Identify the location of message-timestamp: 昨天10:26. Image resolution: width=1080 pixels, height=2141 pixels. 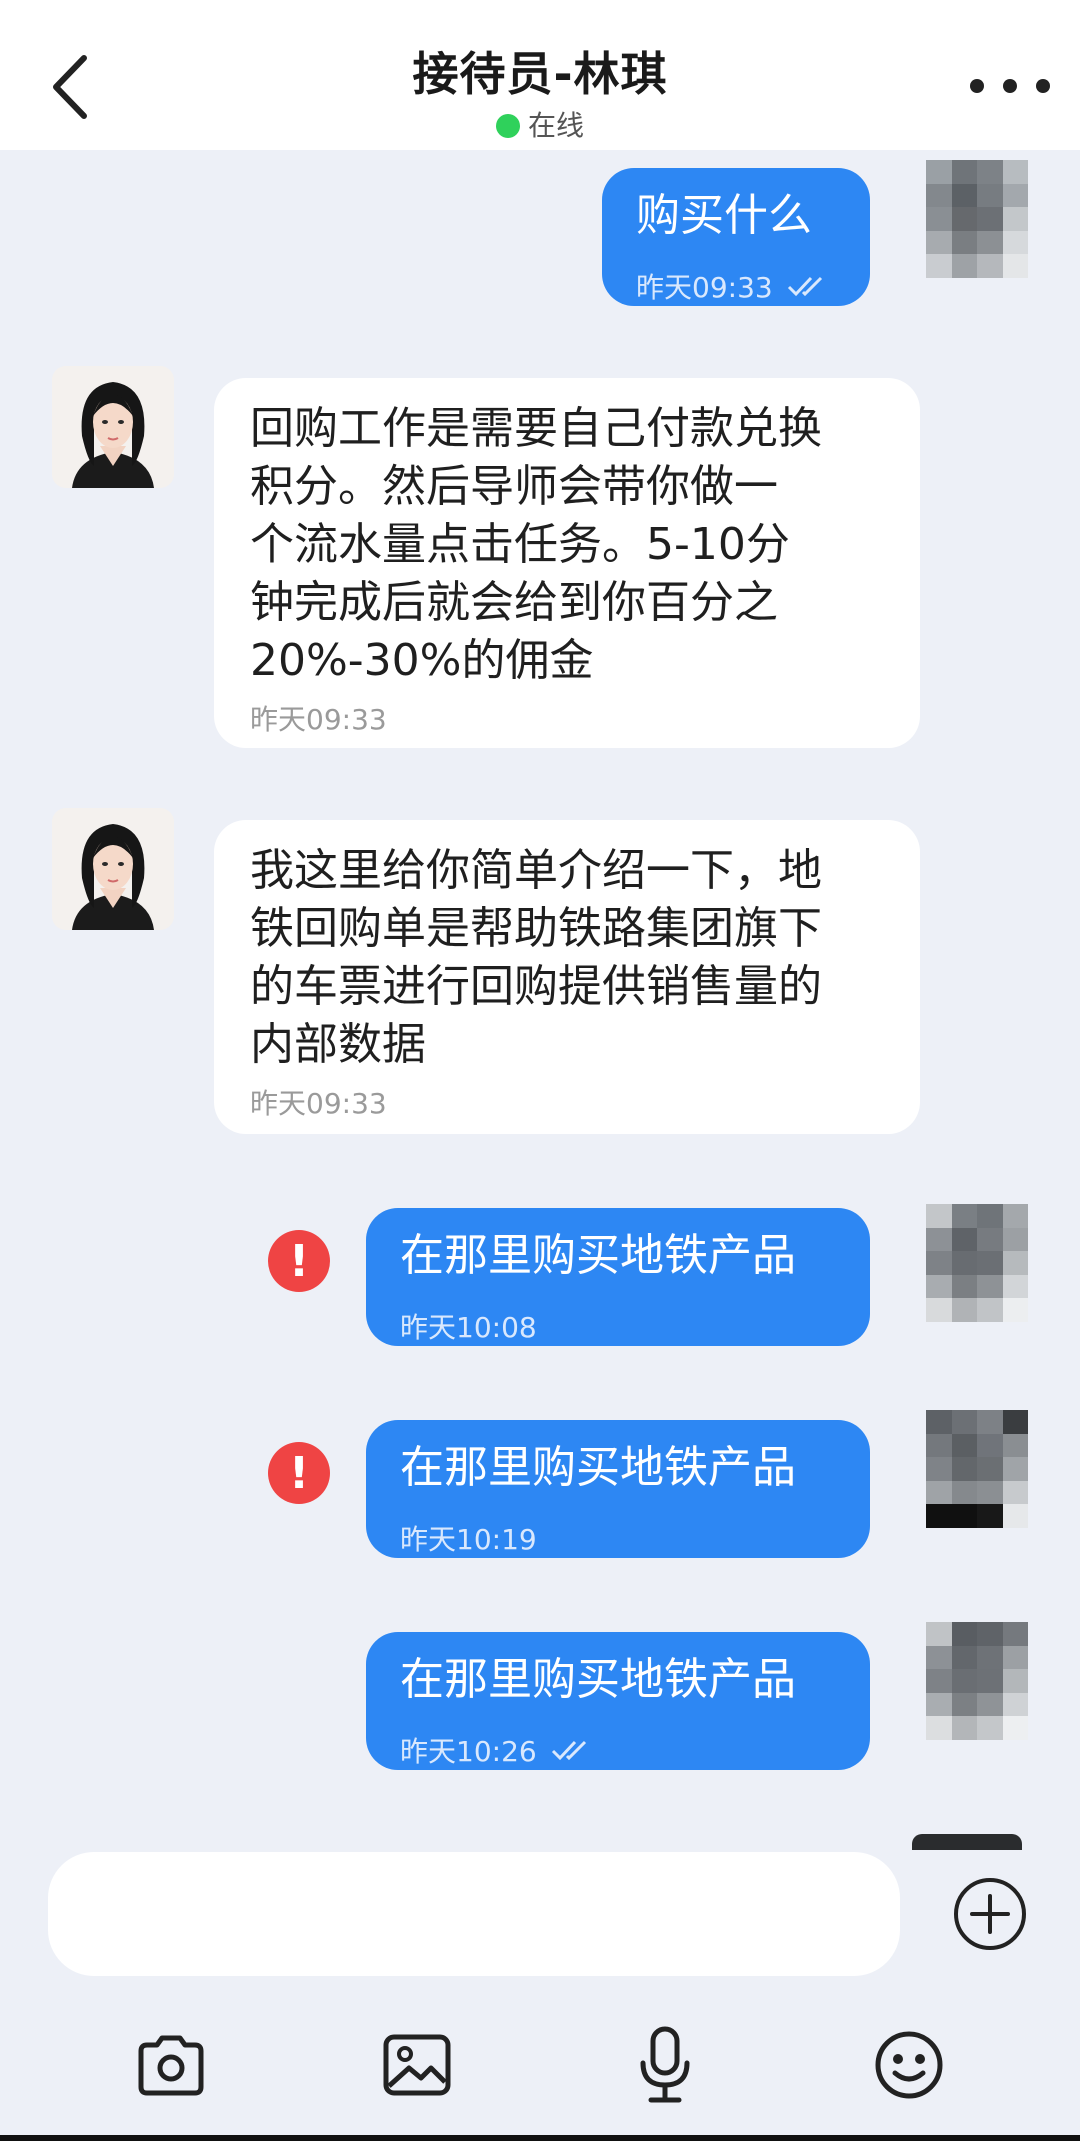
(468, 1751).